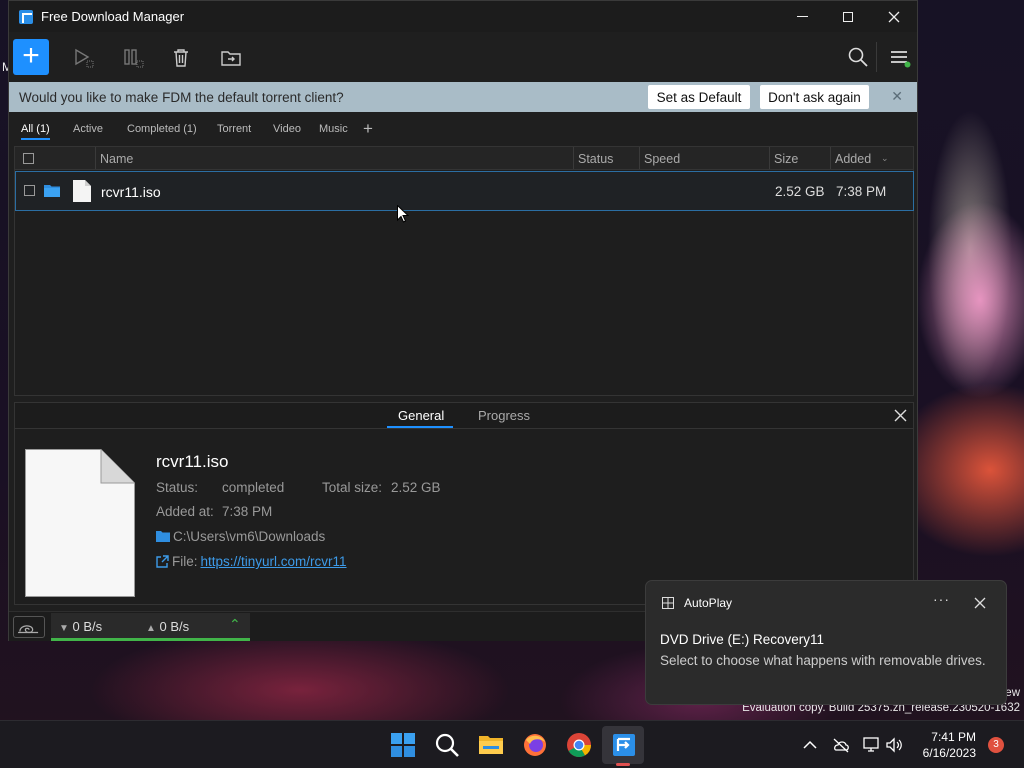  What do you see at coordinates (623, 764) in the screenshot?
I see `active-app-indicator` at bounding box center [623, 764].